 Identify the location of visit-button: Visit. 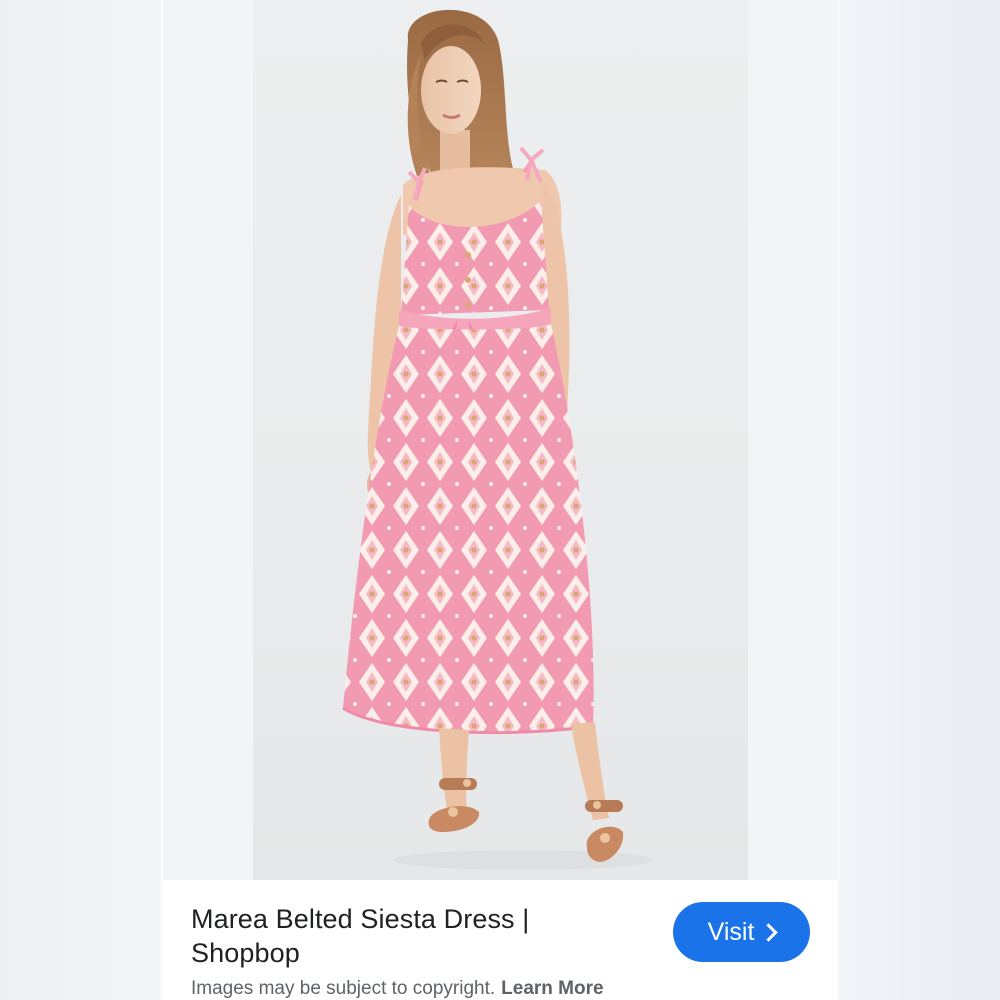
(741, 932).